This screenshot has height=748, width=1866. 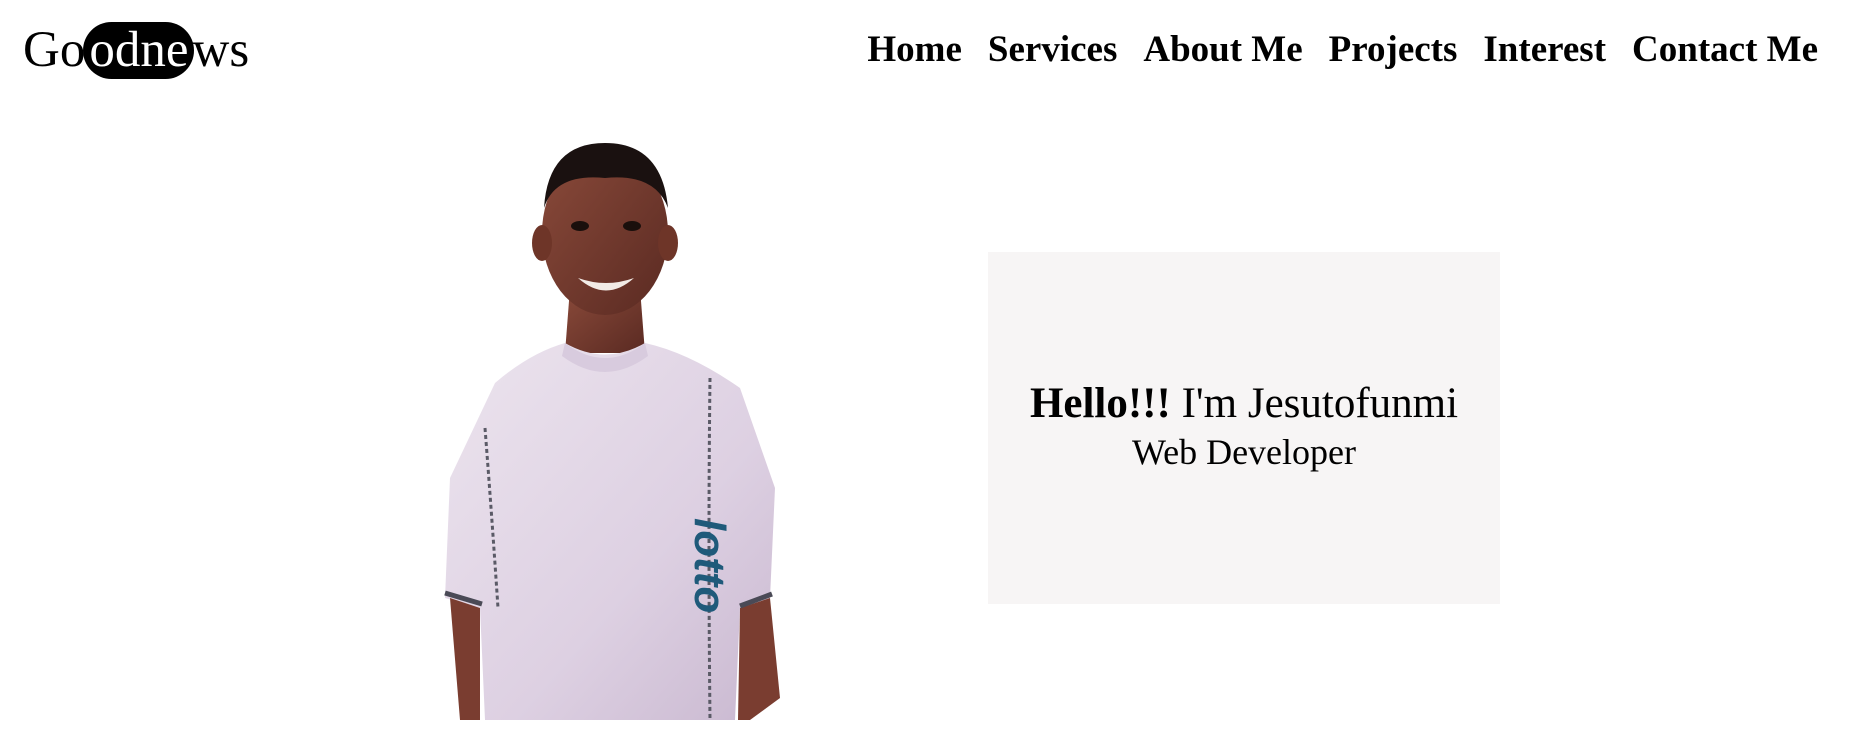 What do you see at coordinates (1320, 403) in the screenshot?
I see `intro-name-text: I'm Jesutofunmi` at bounding box center [1320, 403].